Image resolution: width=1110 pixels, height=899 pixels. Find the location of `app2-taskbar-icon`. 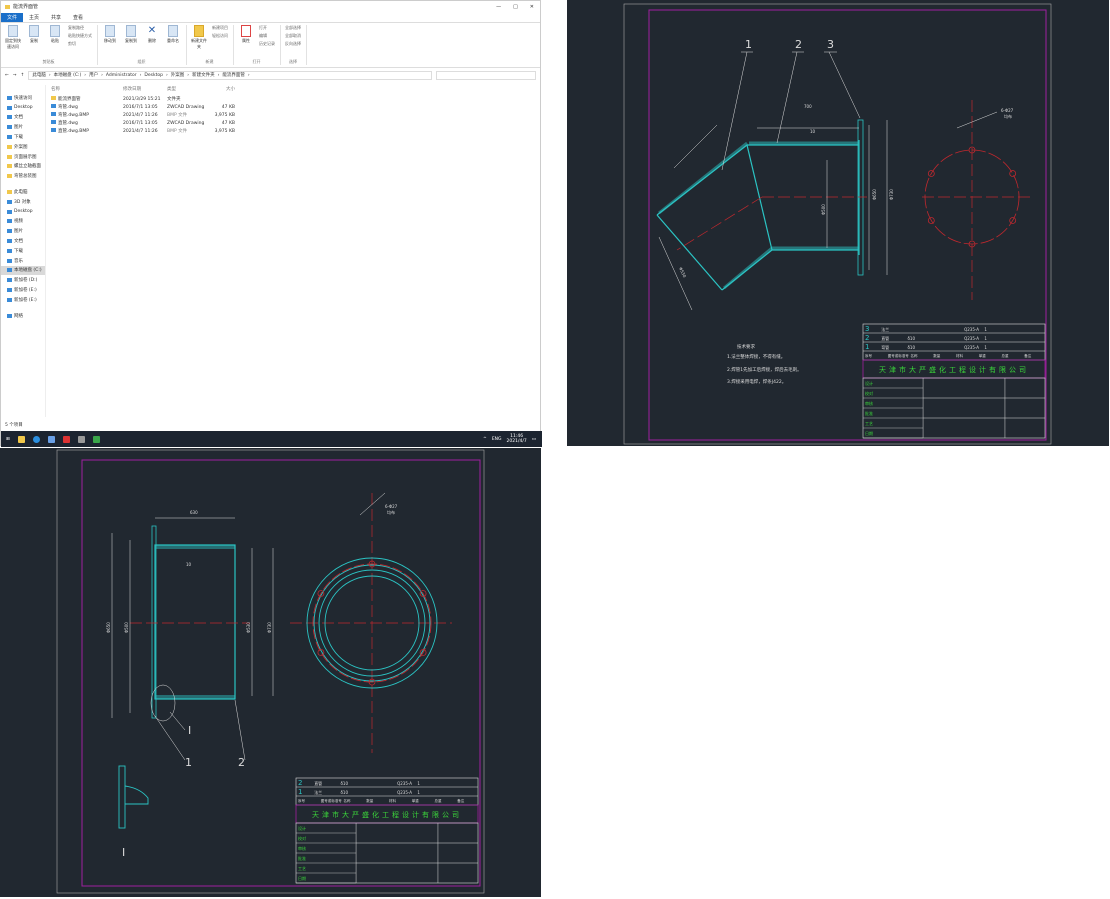

app2-taskbar-icon is located at coordinates (81, 439).